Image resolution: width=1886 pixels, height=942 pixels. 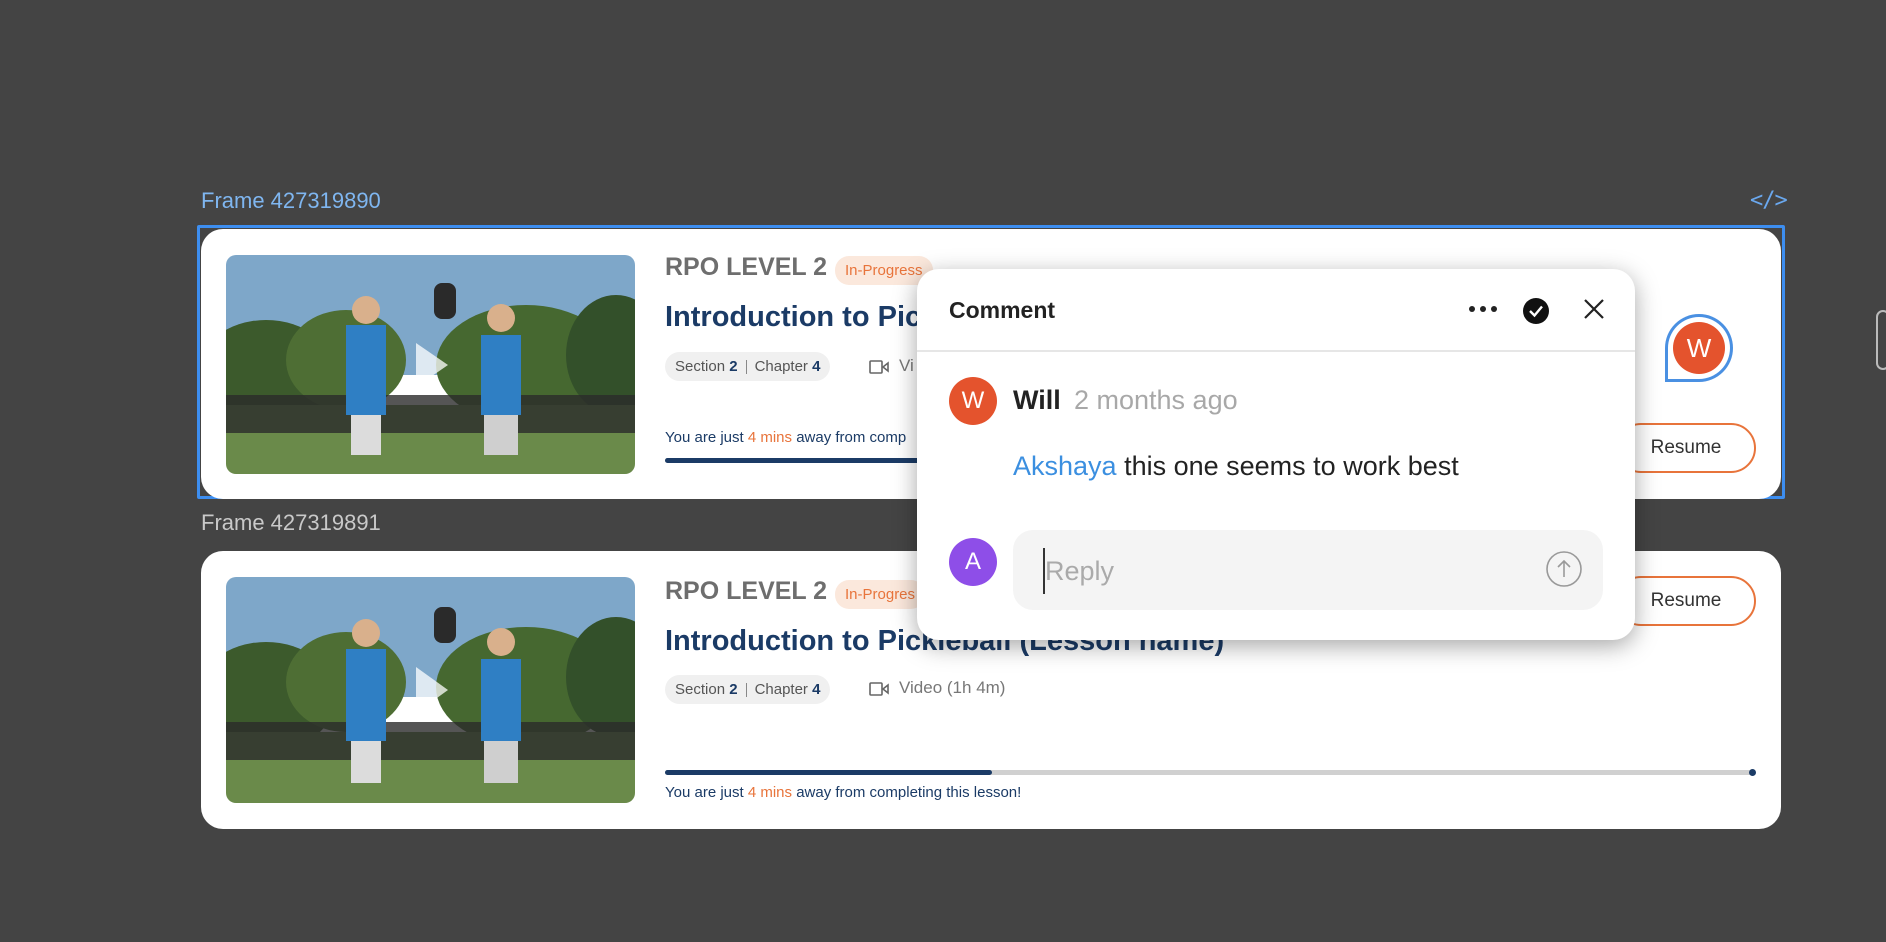 I want to click on status-badge: In-Progress, so click(x=884, y=270).